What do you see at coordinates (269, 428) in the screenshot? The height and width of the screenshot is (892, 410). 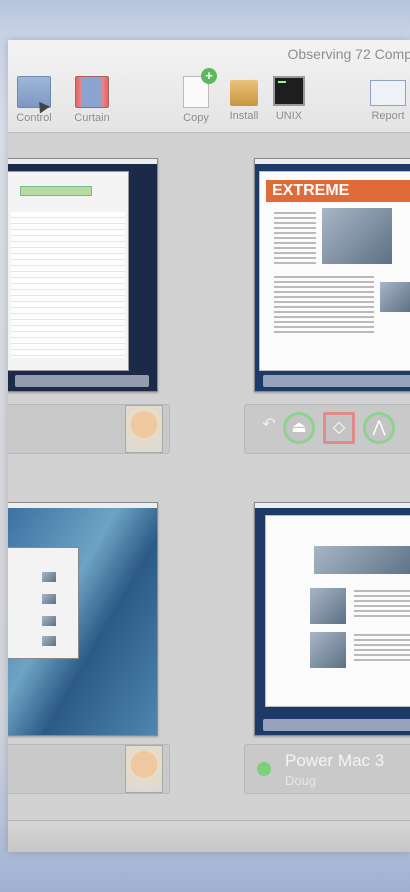 I see `back-arrow-icon: ↶` at bounding box center [269, 428].